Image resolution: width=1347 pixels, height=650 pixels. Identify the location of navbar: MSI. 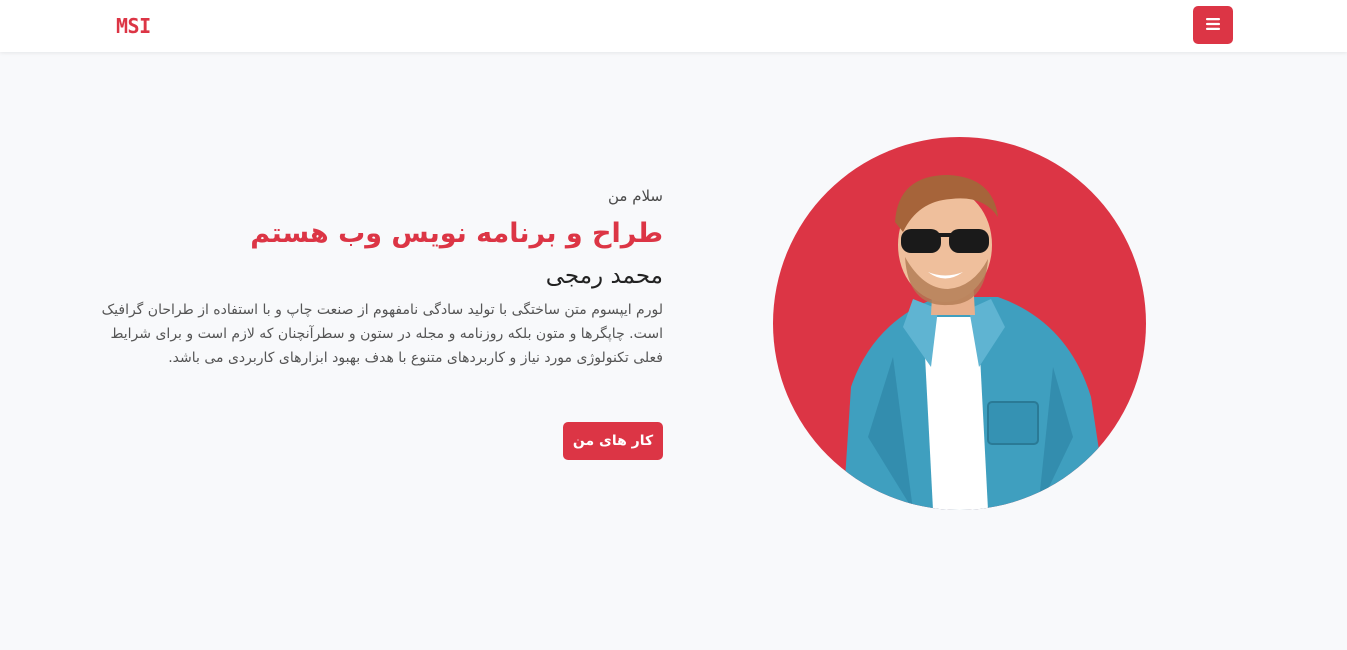
(673, 26).